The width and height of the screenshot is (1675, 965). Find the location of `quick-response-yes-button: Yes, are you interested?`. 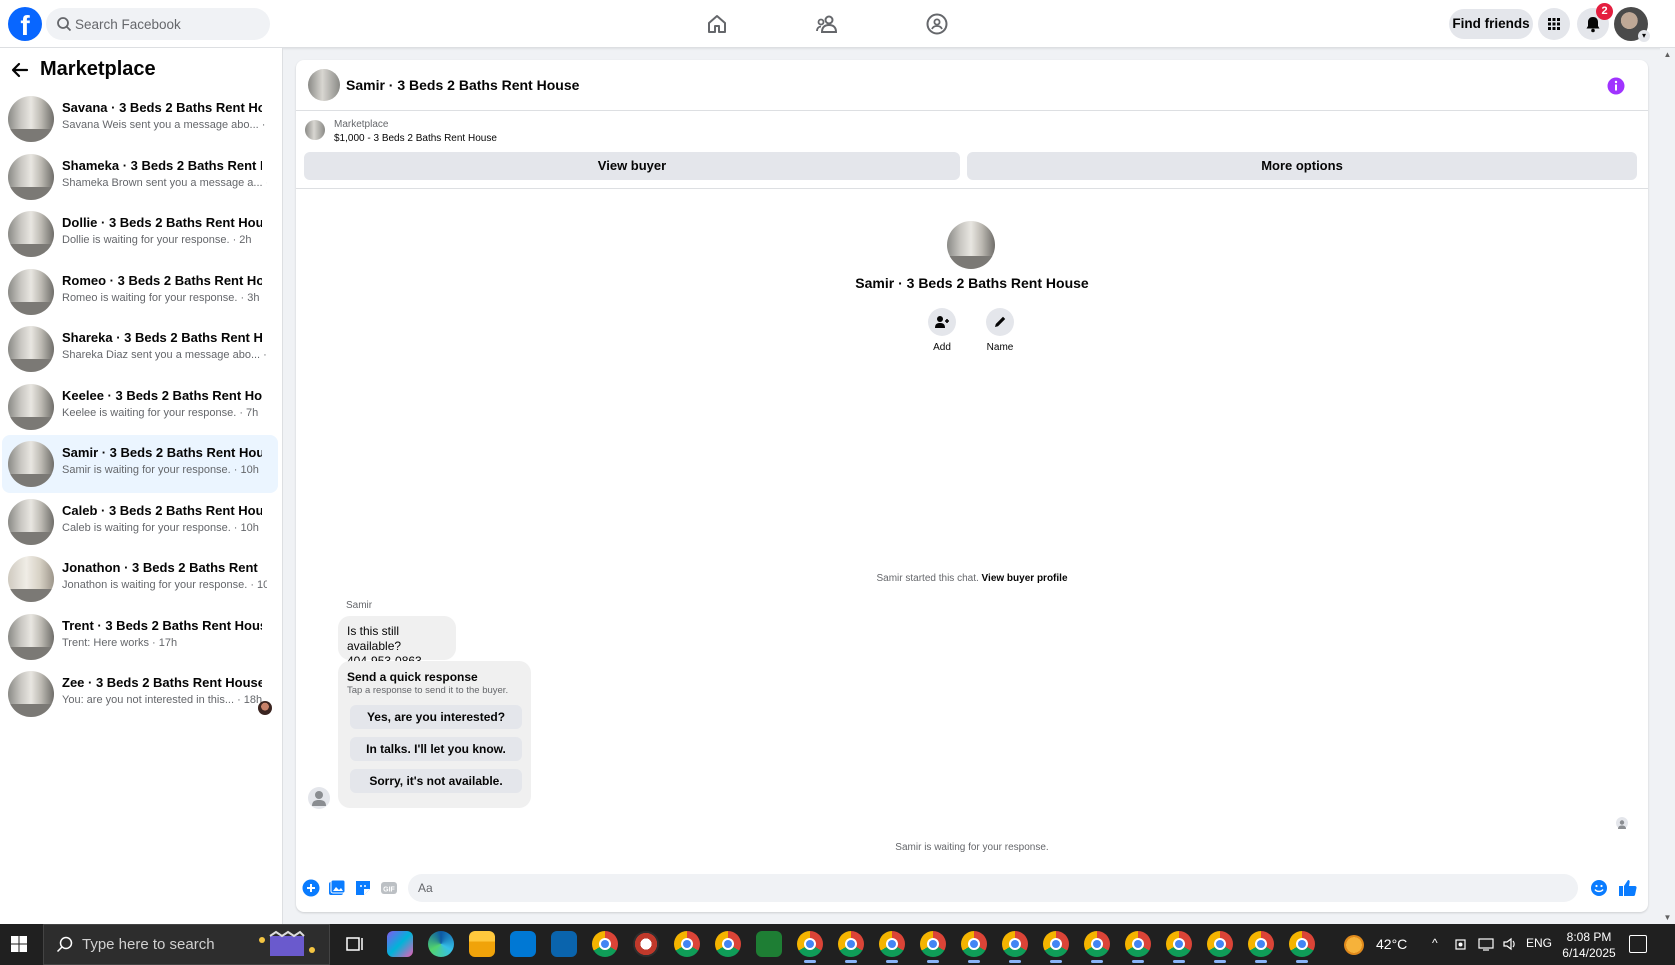

quick-response-yes-button: Yes, are you interested? is located at coordinates (436, 717).